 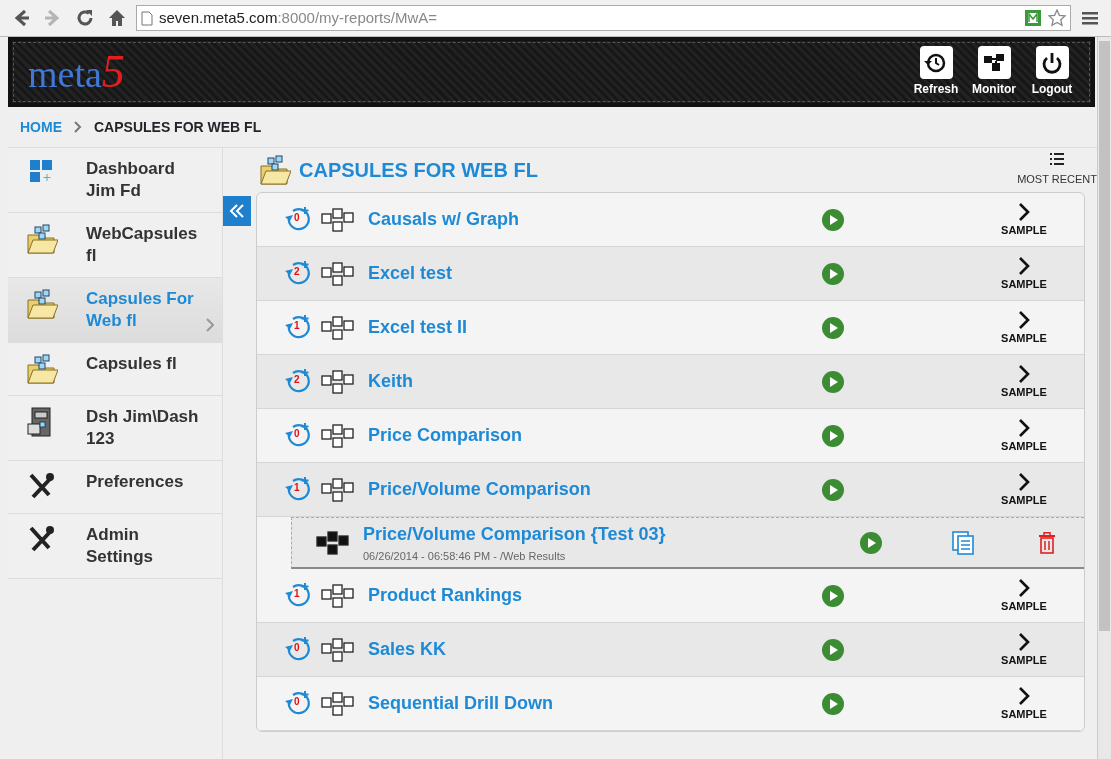 What do you see at coordinates (1052, 72) in the screenshot?
I see `logout-button: Logout` at bounding box center [1052, 72].